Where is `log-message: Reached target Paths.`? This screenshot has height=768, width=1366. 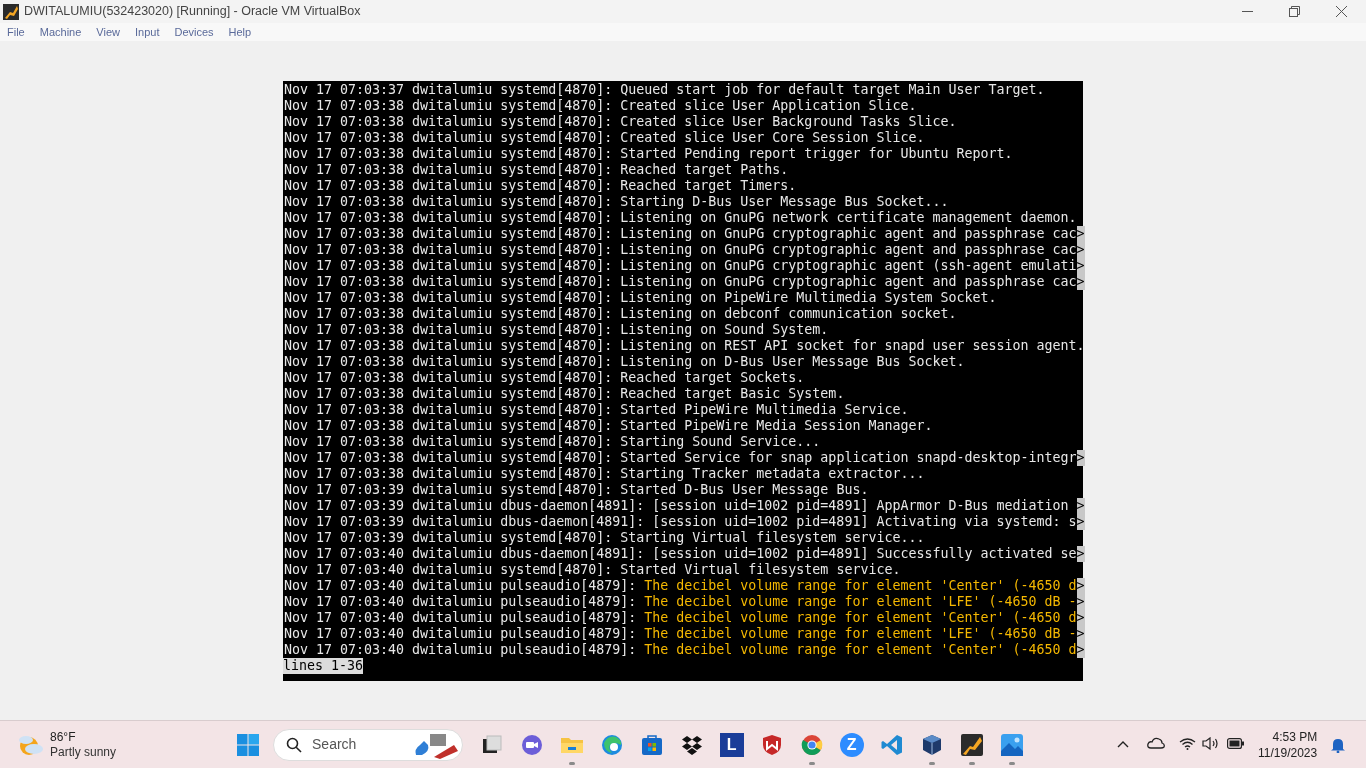 log-message: Reached target Paths. is located at coordinates (704, 170).